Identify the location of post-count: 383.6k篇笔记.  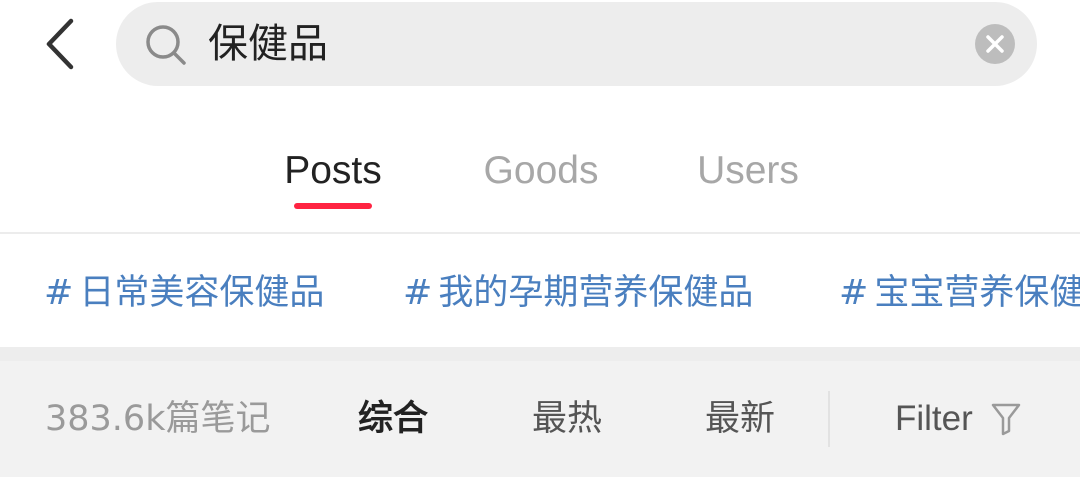
(158, 419).